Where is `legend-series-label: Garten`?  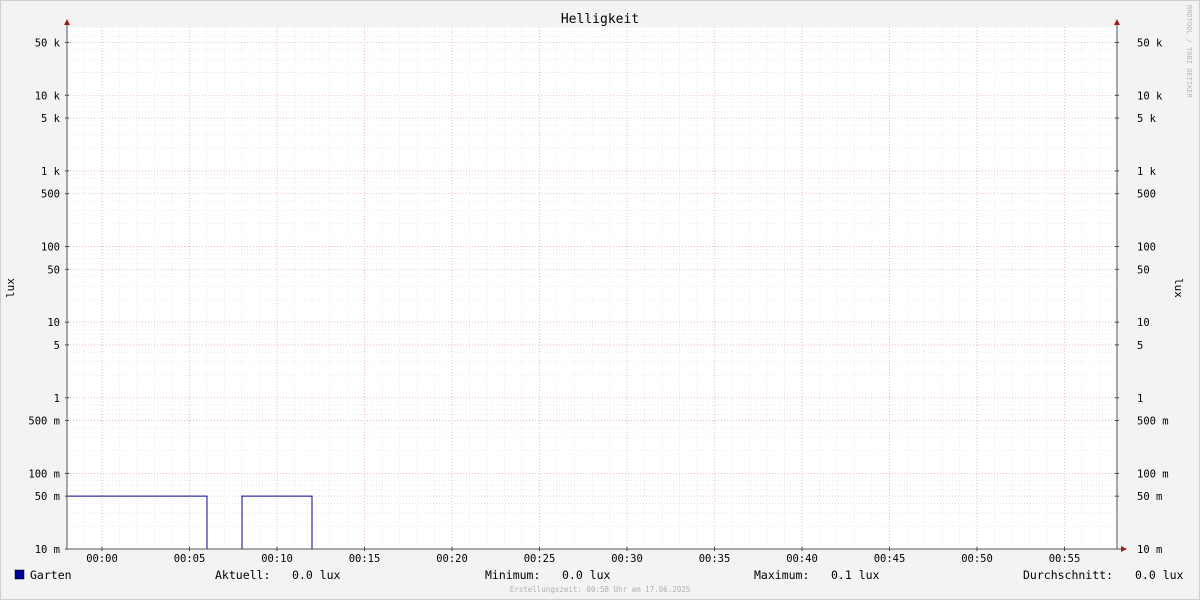
legend-series-label: Garten is located at coordinates (51, 575).